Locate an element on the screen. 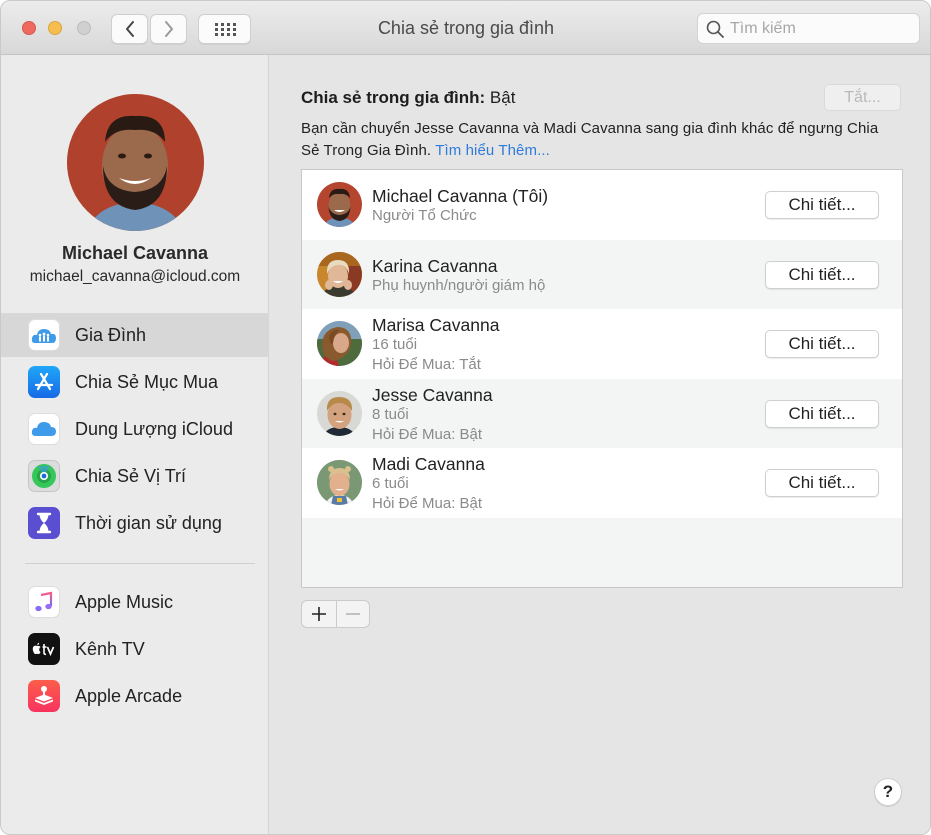 The image size is (931, 835). title-bar: Chia sẻ trong gia đình is located at coordinates (465, 28).